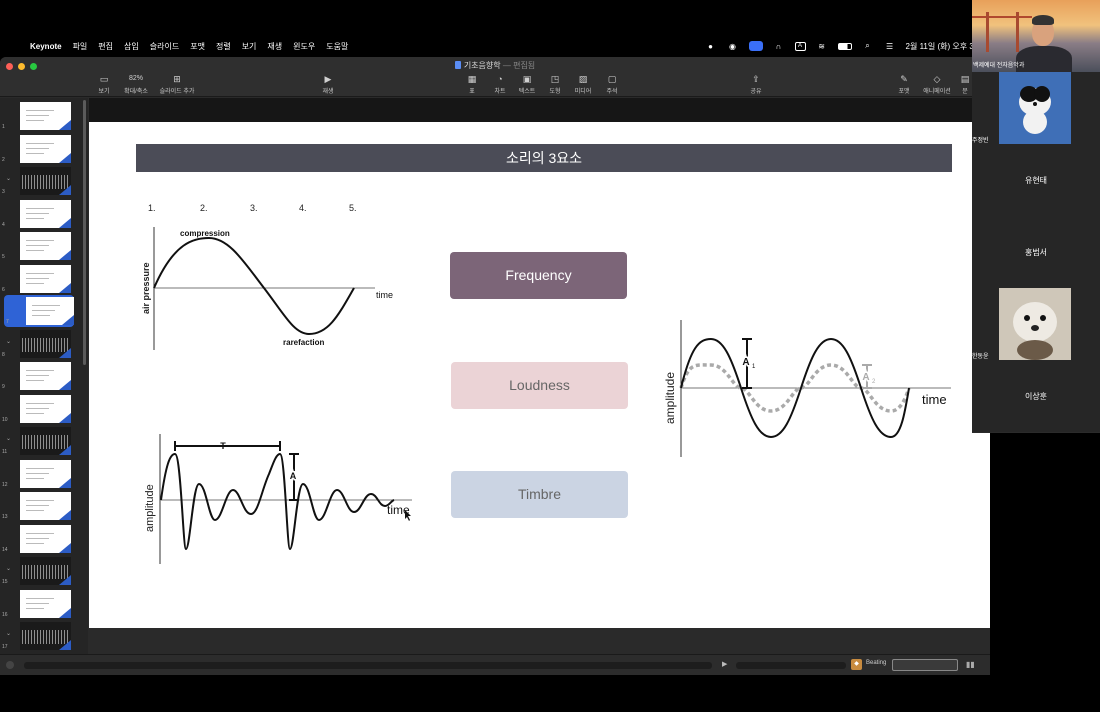 The width and height of the screenshot is (1100, 712). Describe the element at coordinates (46, 46) in the screenshot. I see `menu-app-name: Keynote` at that location.